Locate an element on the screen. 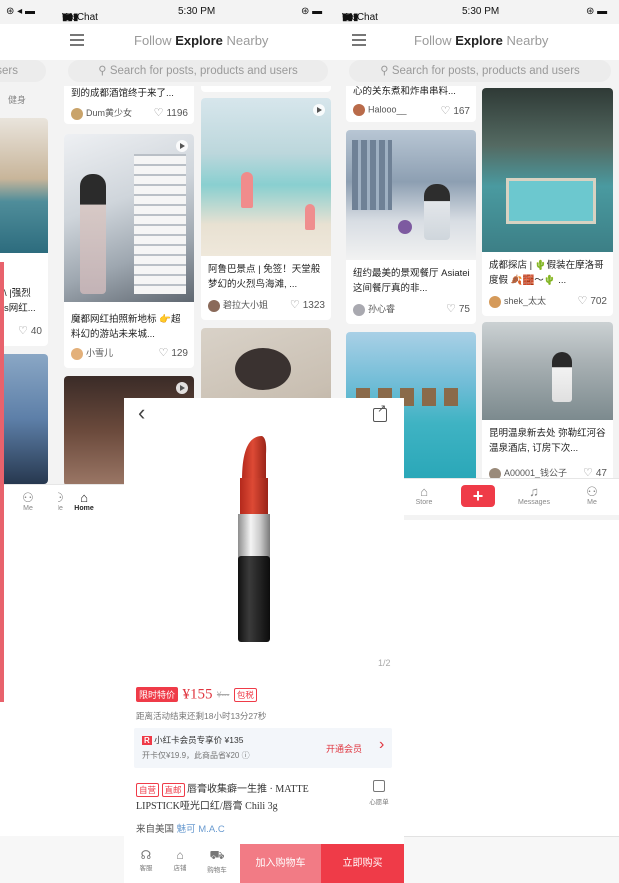  like-count: ♡ 167 is located at coordinates (455, 110).